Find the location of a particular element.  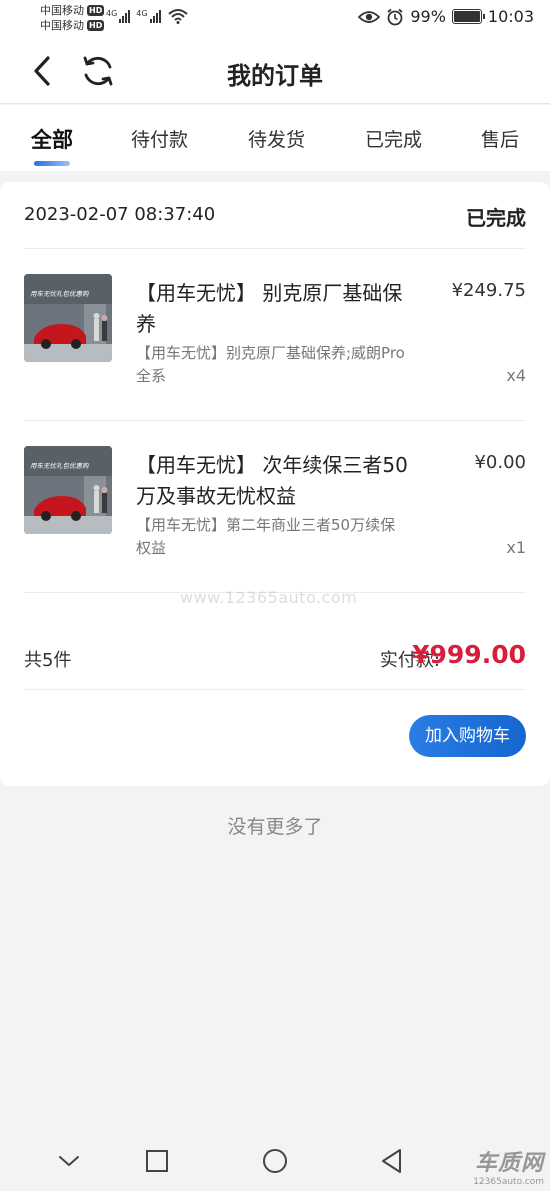

item-price: ¥249.75 is located at coordinates (488, 290).